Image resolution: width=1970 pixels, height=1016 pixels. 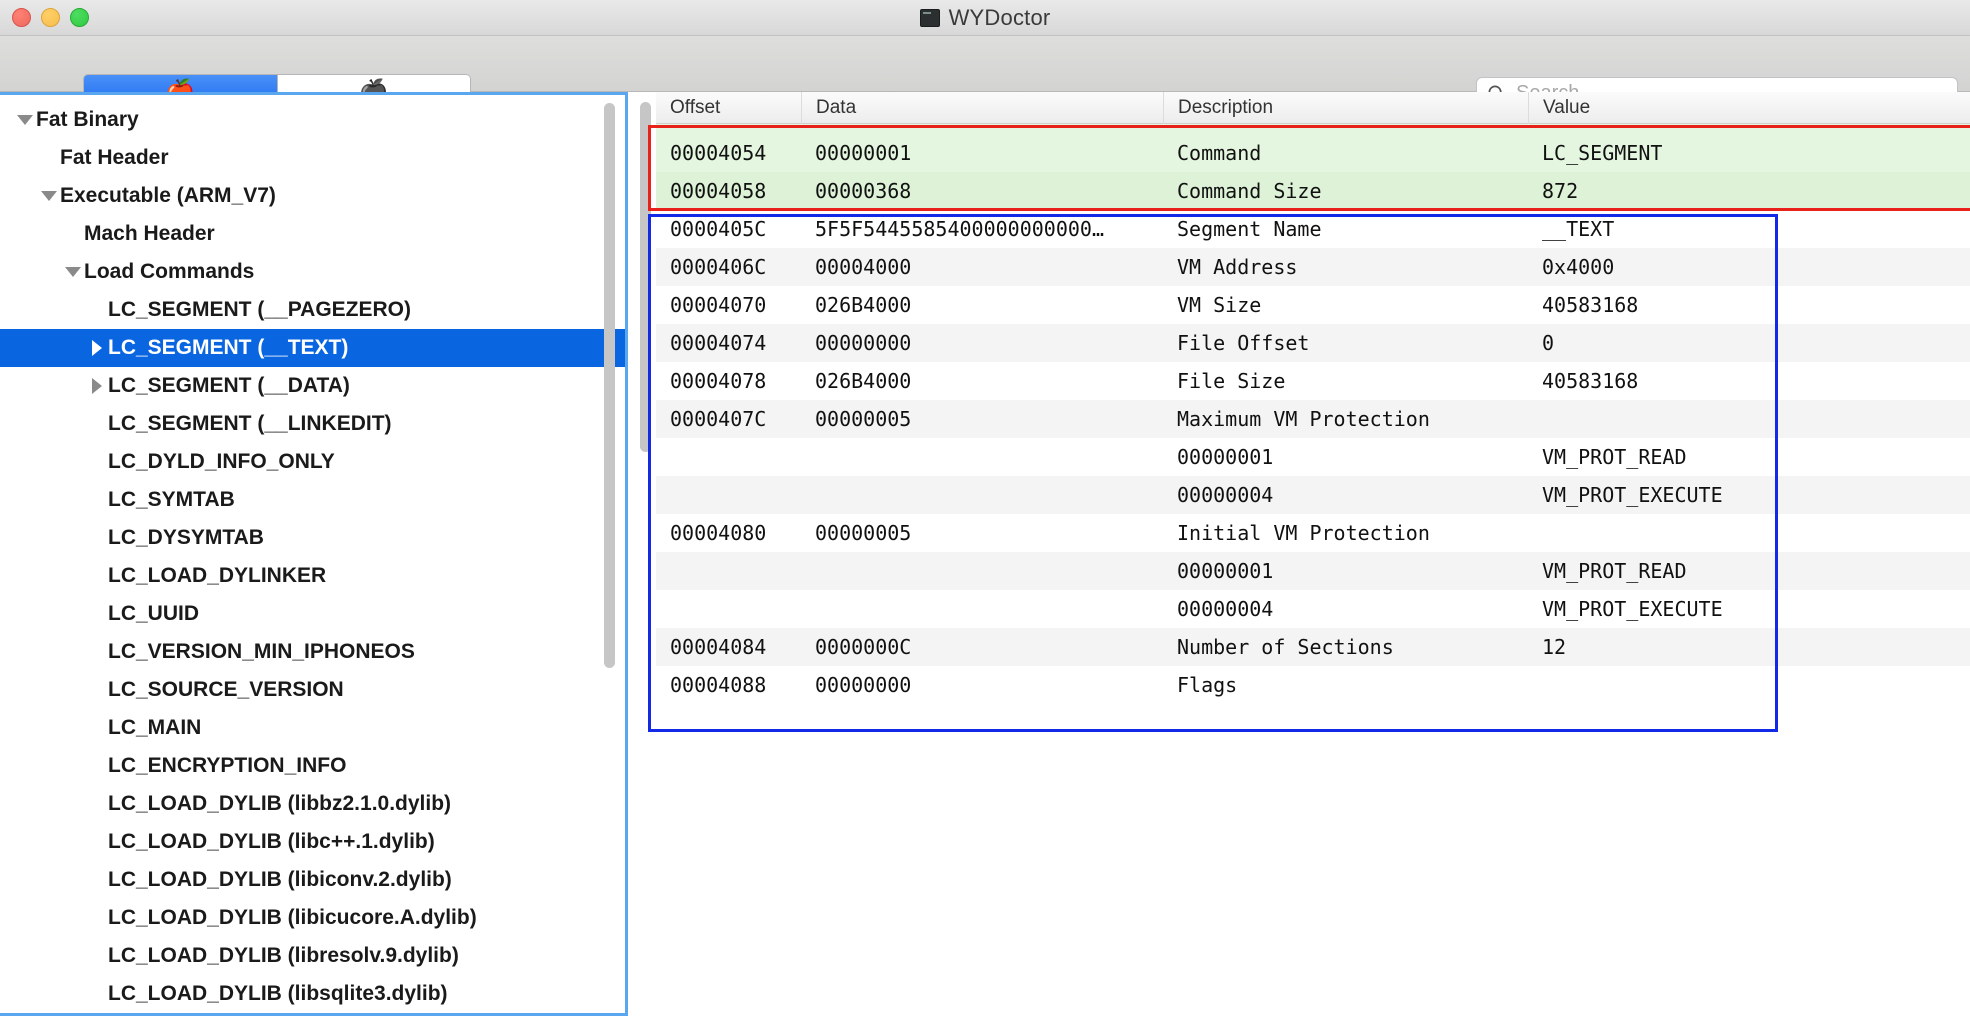 I want to click on table-row: 00004084 0000000C Number of Sections 12, so click(x=1313, y=647).